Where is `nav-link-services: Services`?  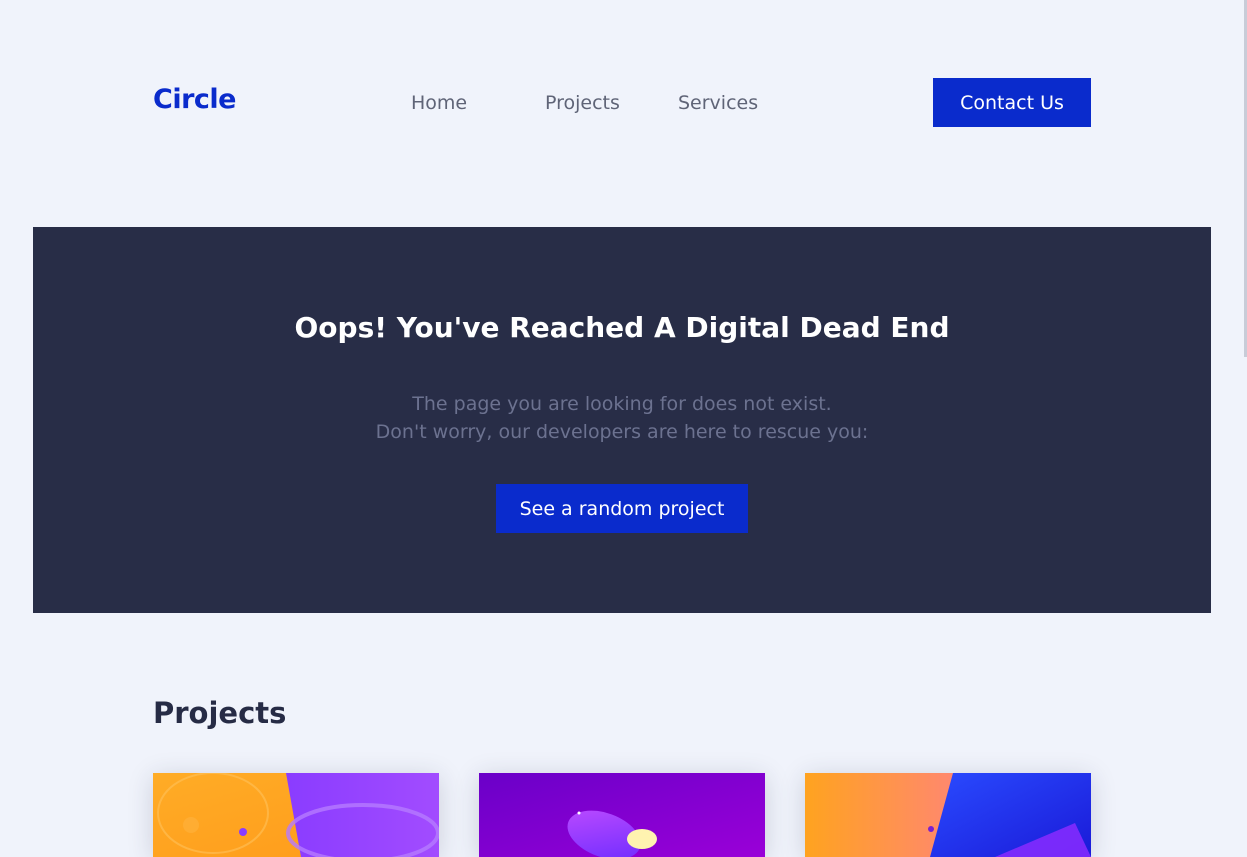 nav-link-services: Services is located at coordinates (718, 103).